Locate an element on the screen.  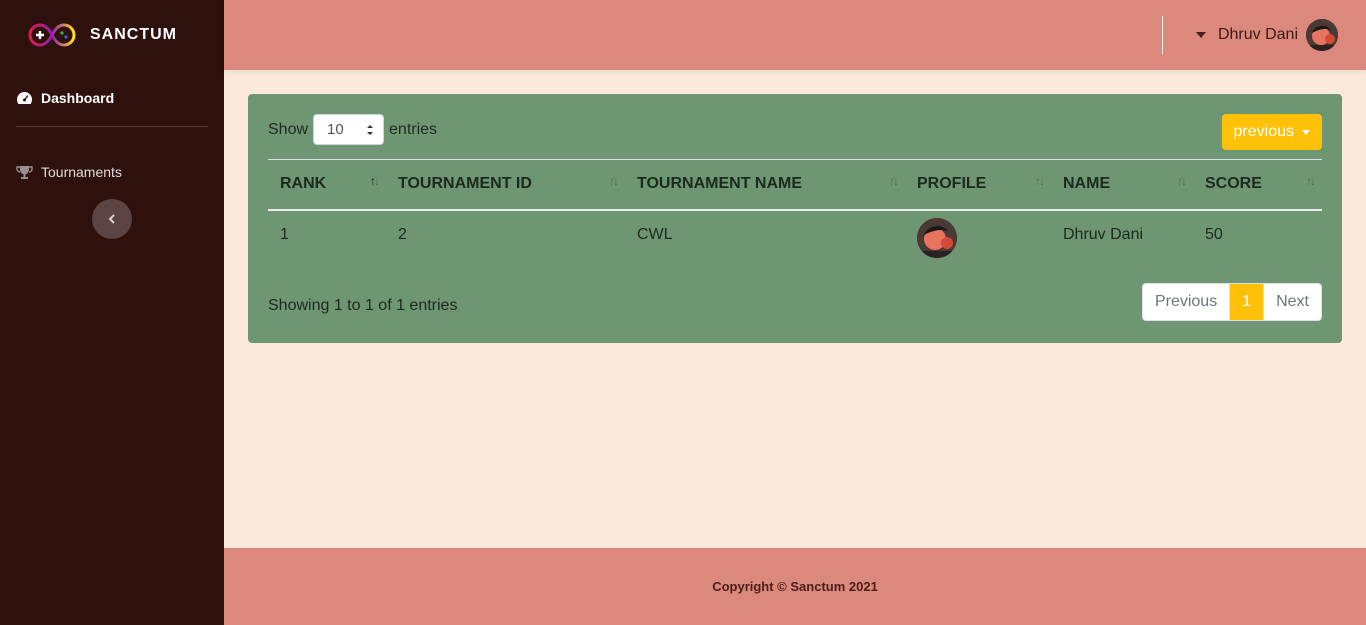
column-header-name: NAME ↑↓ is located at coordinates (1122, 185).